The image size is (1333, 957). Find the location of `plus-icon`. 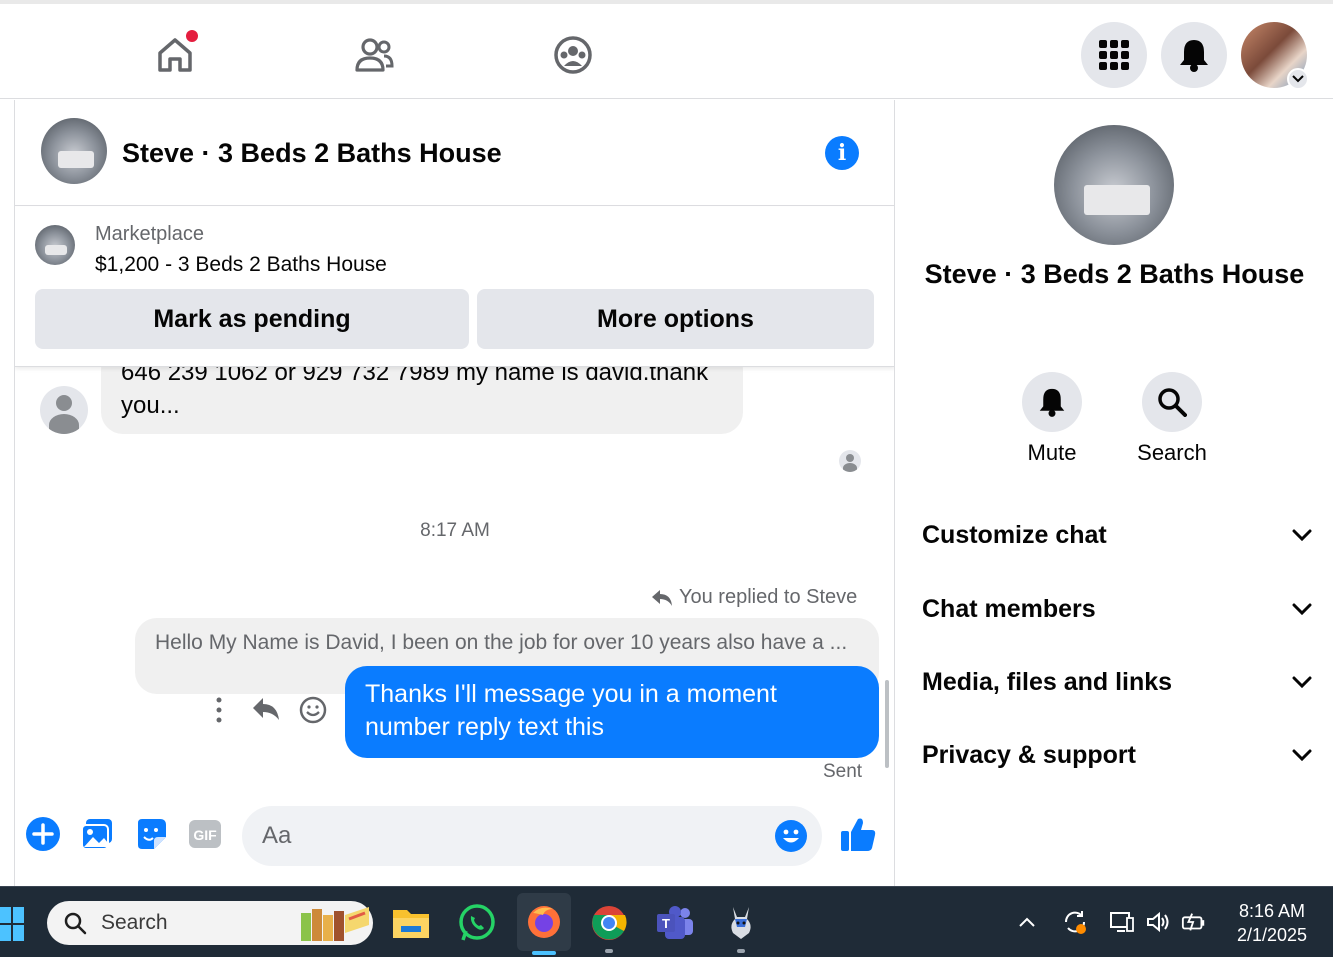

plus-icon is located at coordinates (43, 834).